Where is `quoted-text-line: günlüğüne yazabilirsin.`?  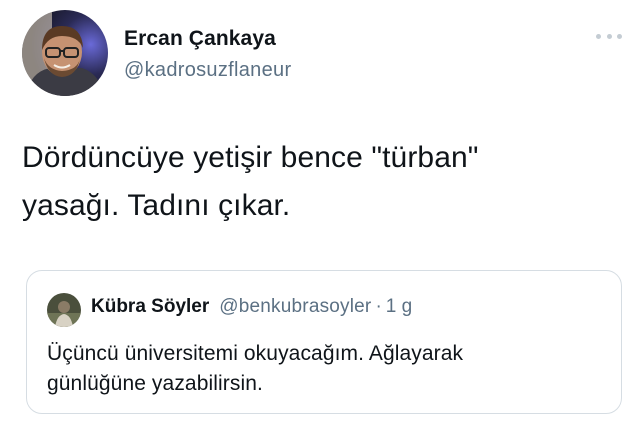 quoted-text-line: günlüğüne yazabilirsin. is located at coordinates (155, 383).